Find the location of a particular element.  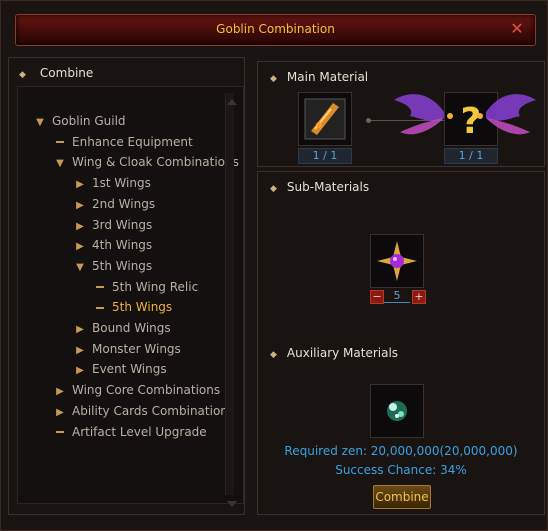

connector-dot is located at coordinates (368, 120).